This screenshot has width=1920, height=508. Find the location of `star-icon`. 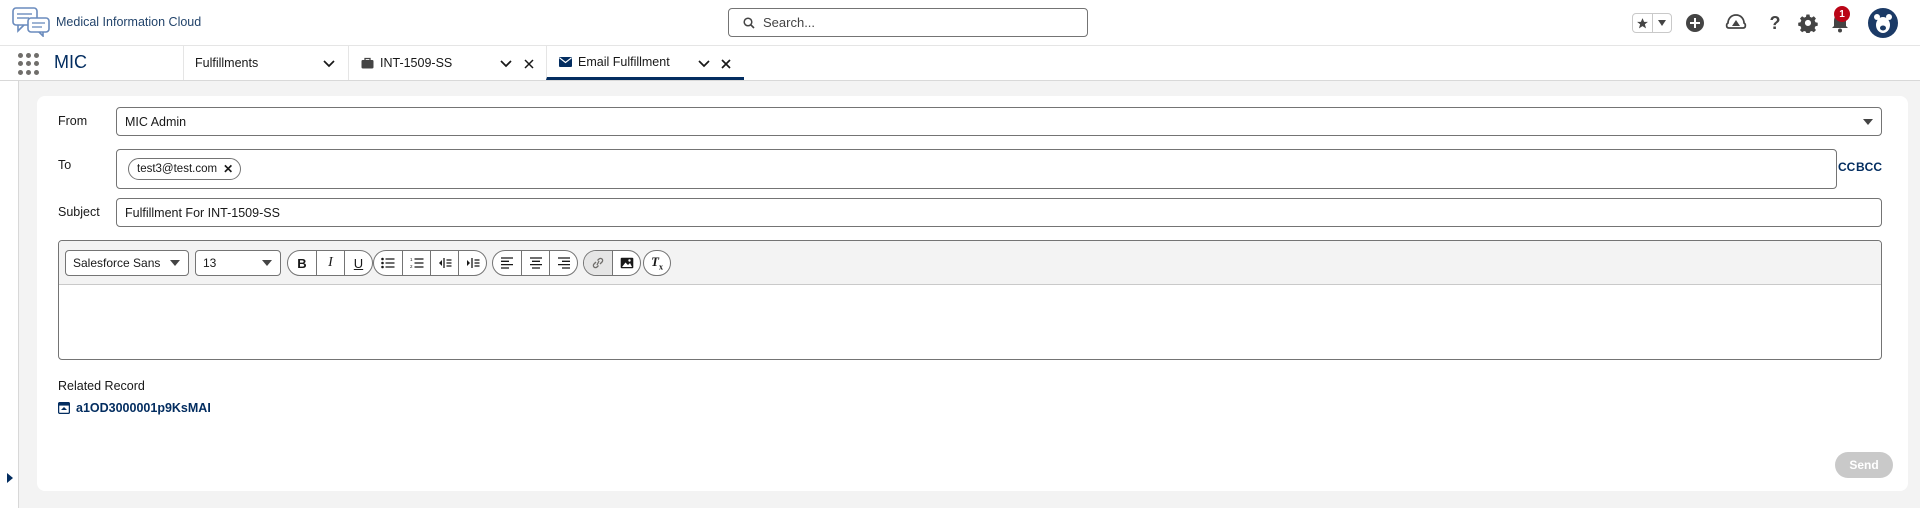

star-icon is located at coordinates (1642, 22).